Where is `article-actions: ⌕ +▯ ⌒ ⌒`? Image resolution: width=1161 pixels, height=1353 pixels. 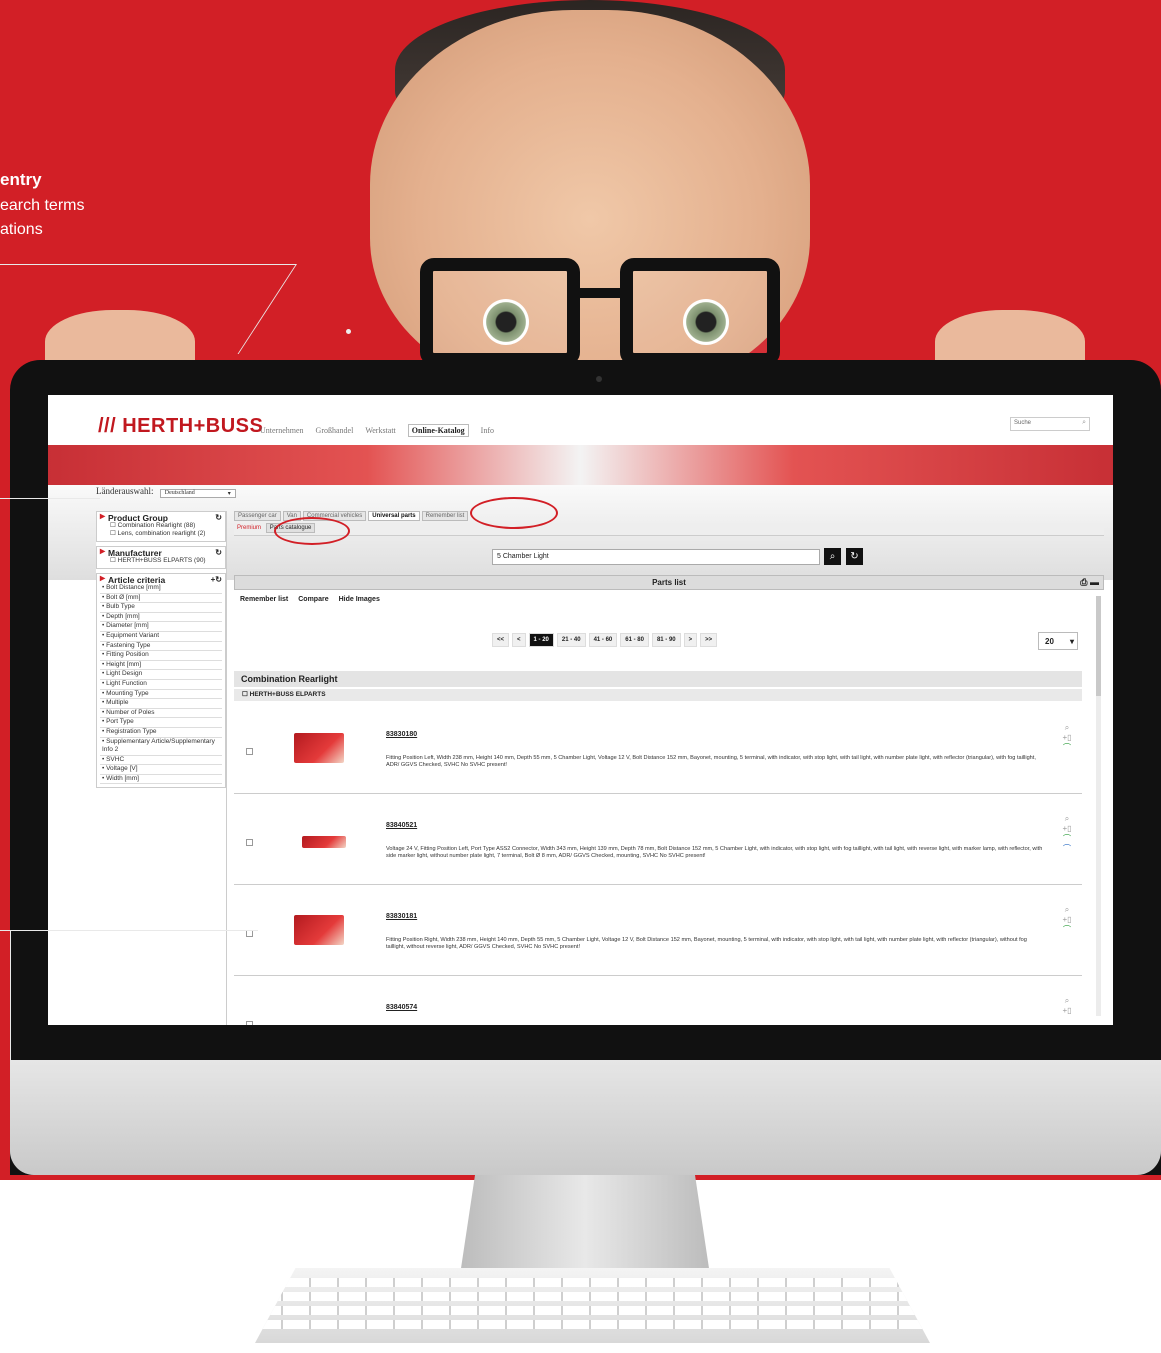
article-actions: ⌕ +▯ ⌒ ⌒ is located at coordinates (1067, 834).